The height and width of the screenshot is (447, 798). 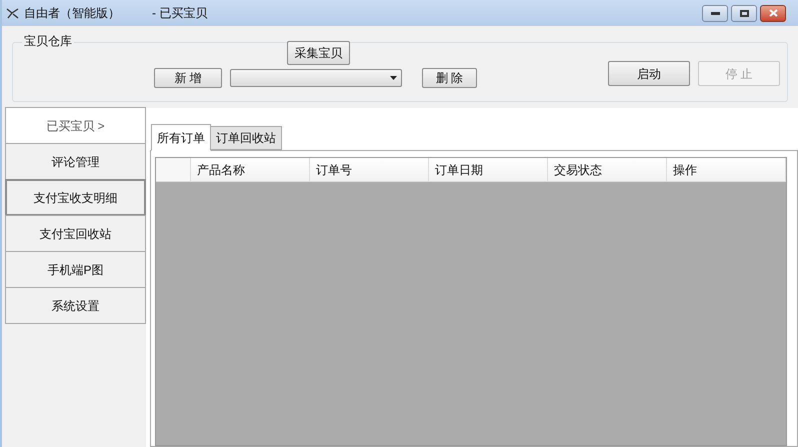 What do you see at coordinates (75, 161) in the screenshot?
I see `nav-item: 评论管理` at bounding box center [75, 161].